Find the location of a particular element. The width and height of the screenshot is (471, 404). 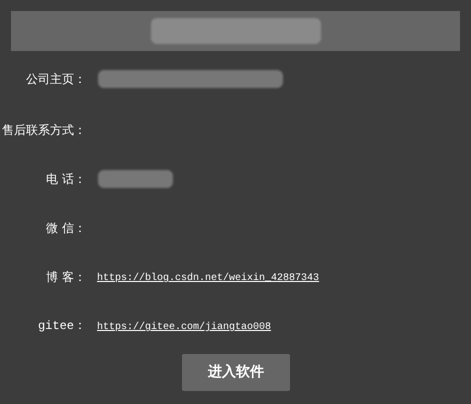

field-label: 博 客： is located at coordinates (66, 277).